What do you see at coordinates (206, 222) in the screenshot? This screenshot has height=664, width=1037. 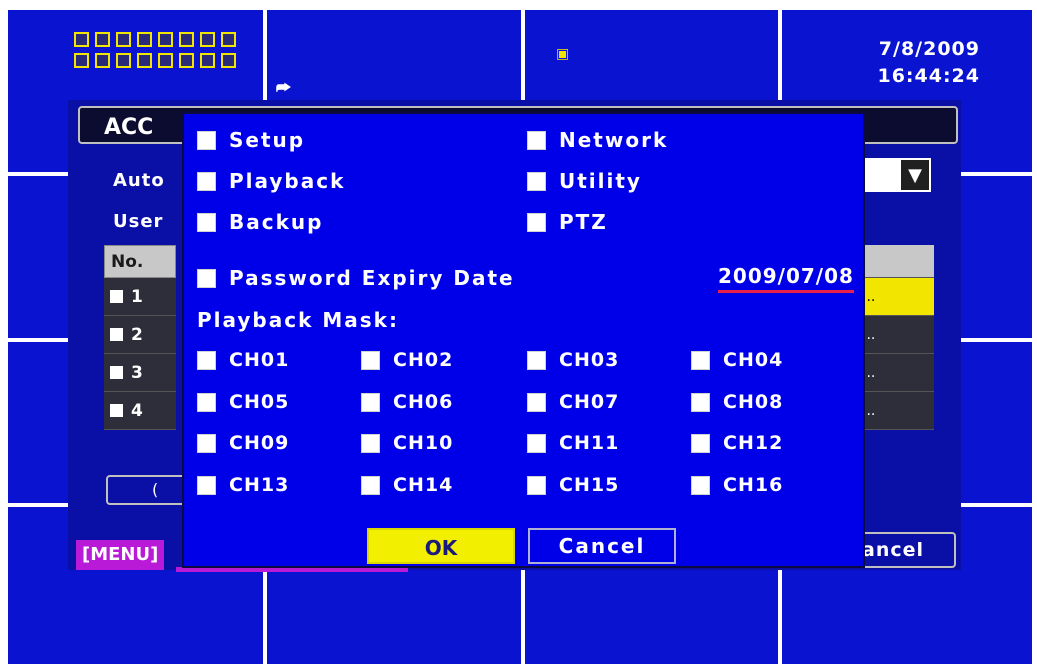 I see `backup-checkbox` at bounding box center [206, 222].